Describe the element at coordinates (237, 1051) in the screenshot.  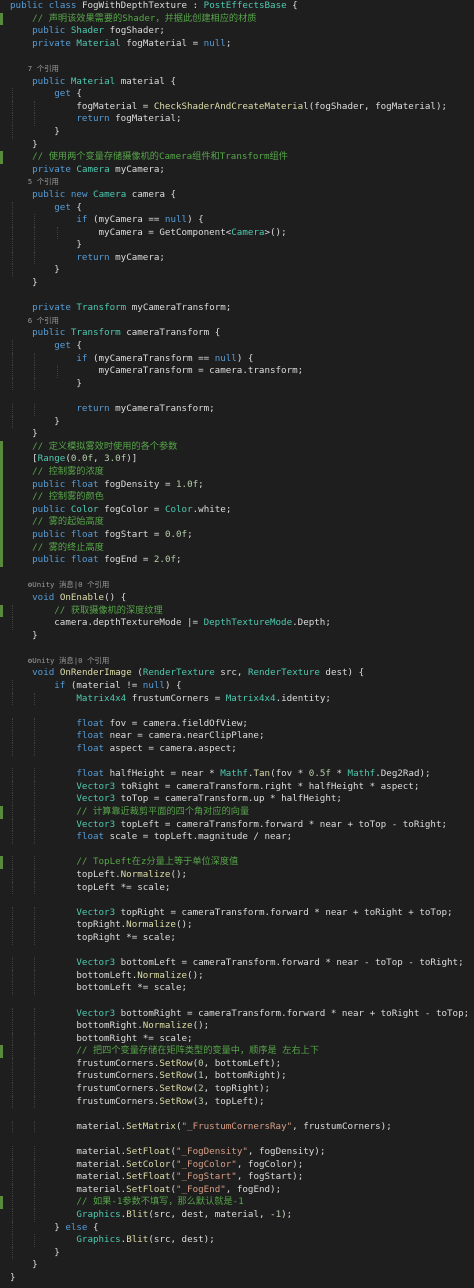
I see `code-comment-line: // 把四个变量存储在矩阵类型的变量中，顺序是 左右上下` at that location.